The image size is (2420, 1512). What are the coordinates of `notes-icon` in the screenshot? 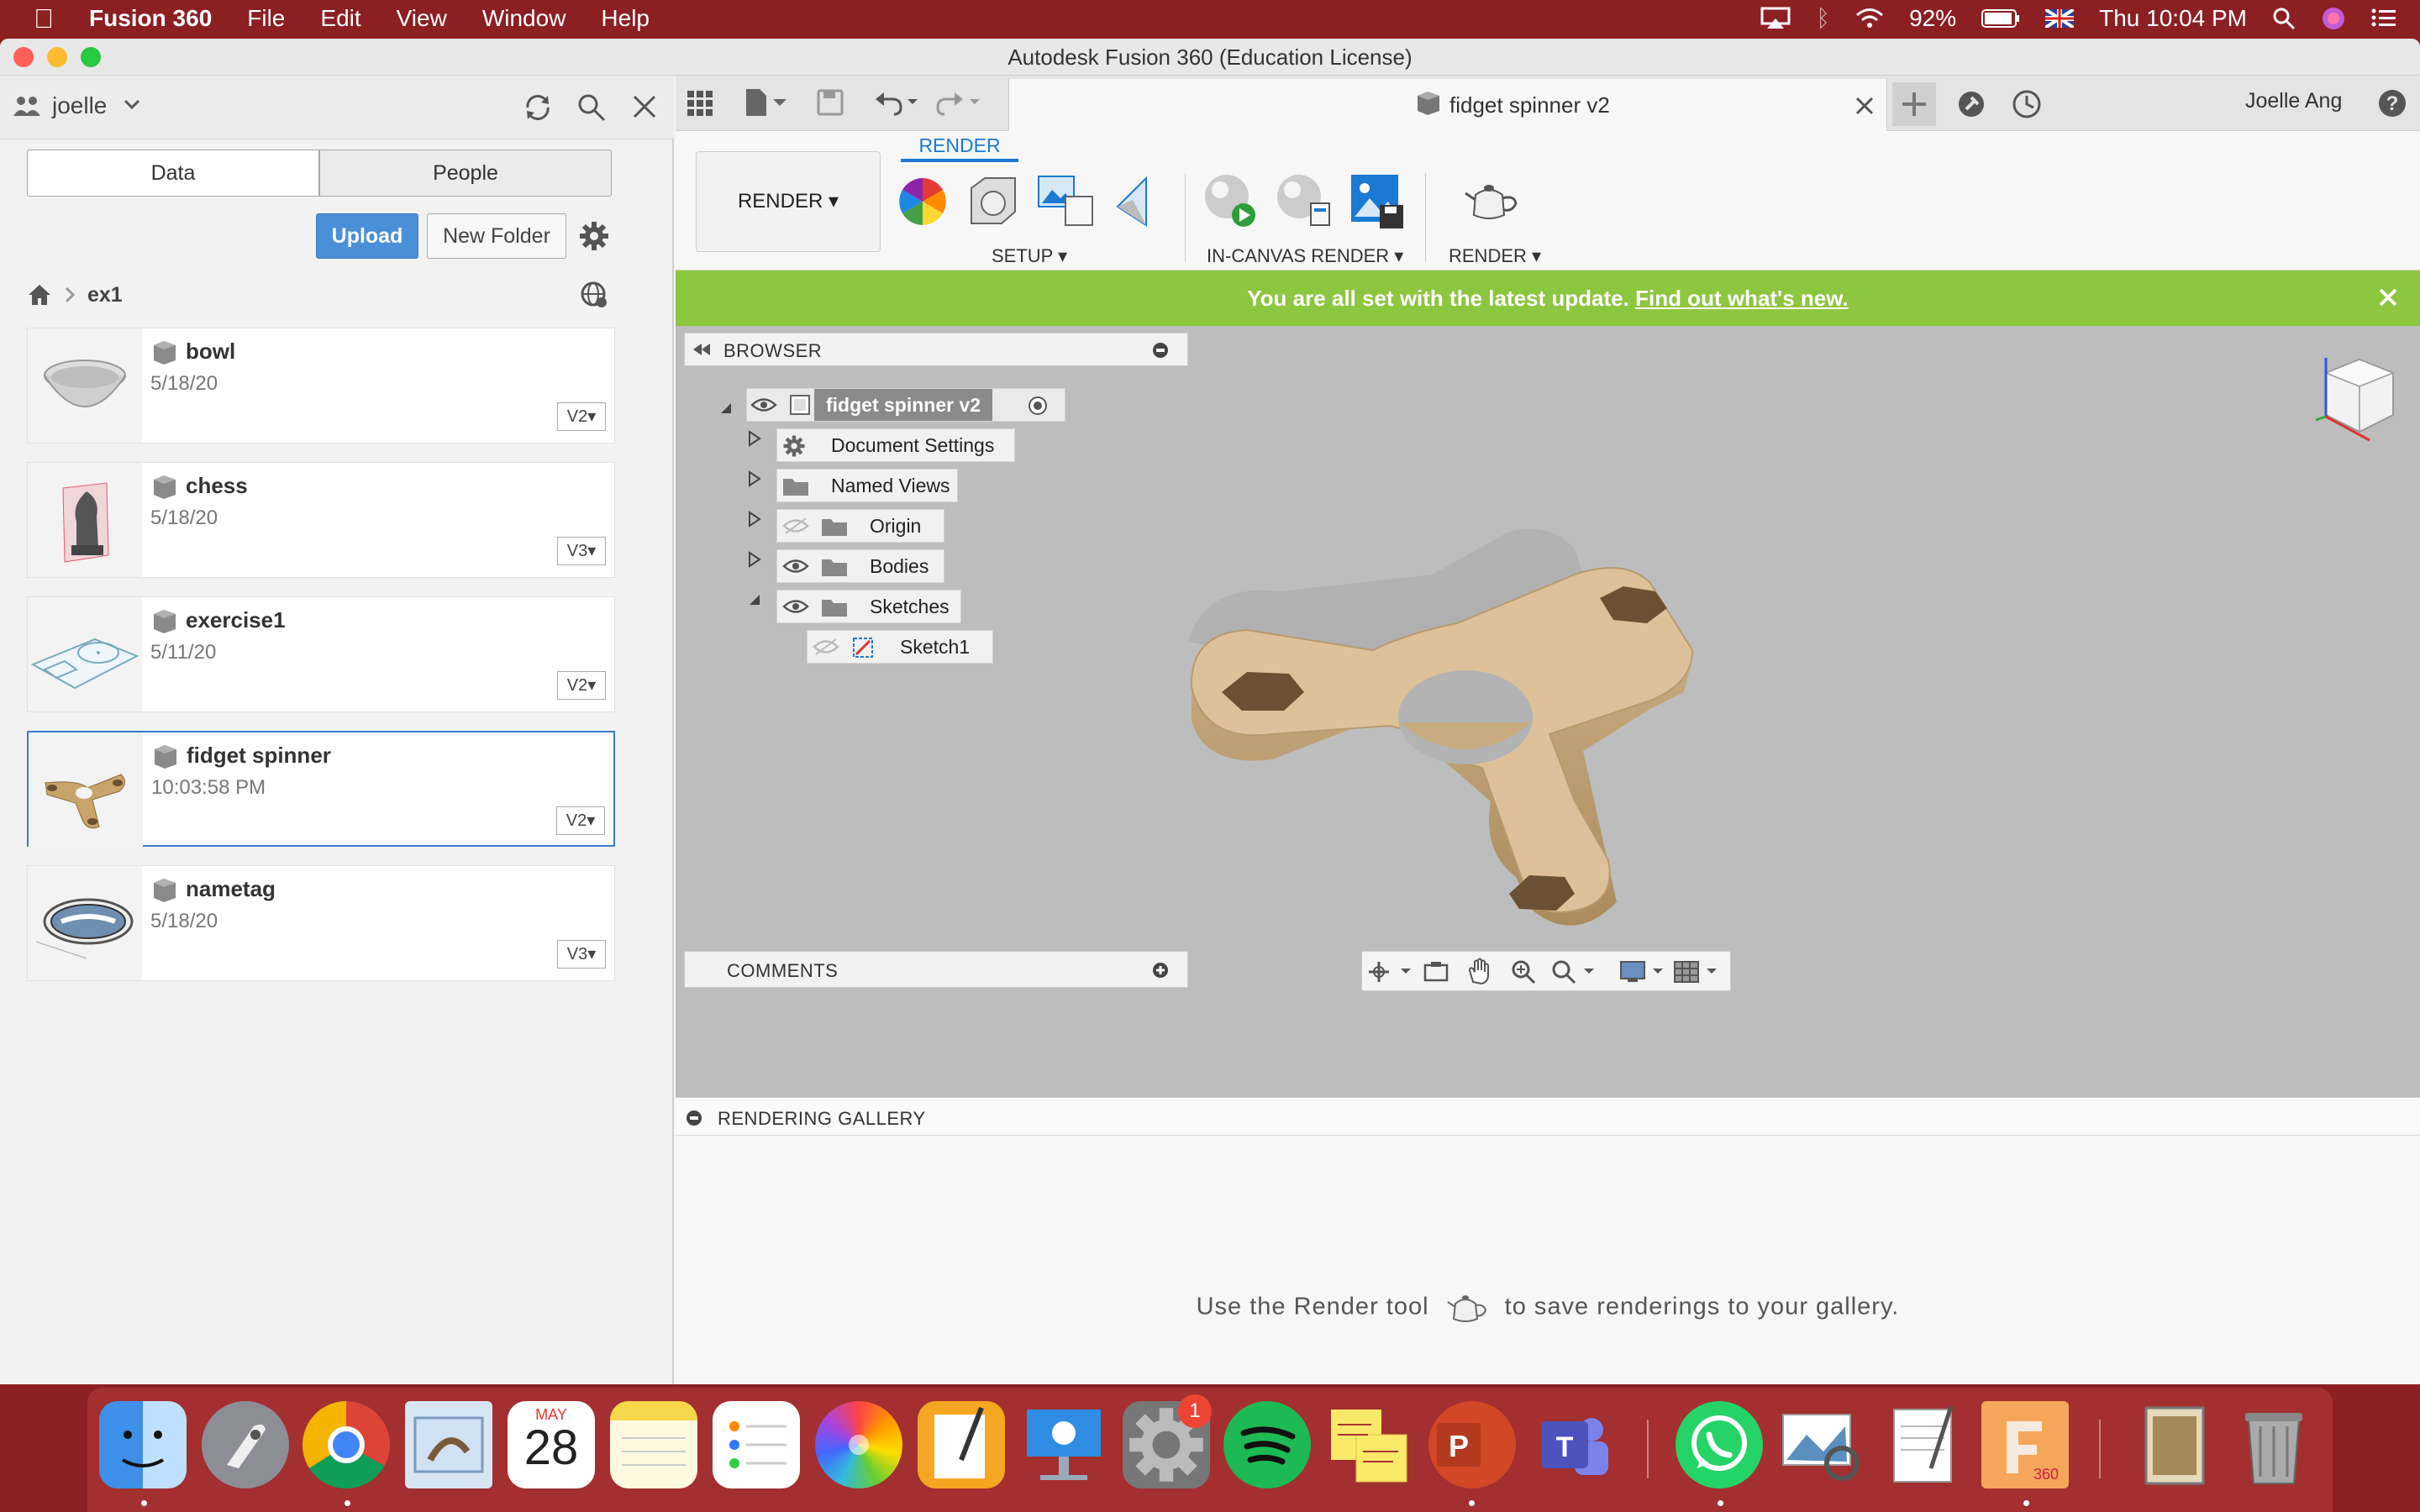 It's located at (653, 1444).